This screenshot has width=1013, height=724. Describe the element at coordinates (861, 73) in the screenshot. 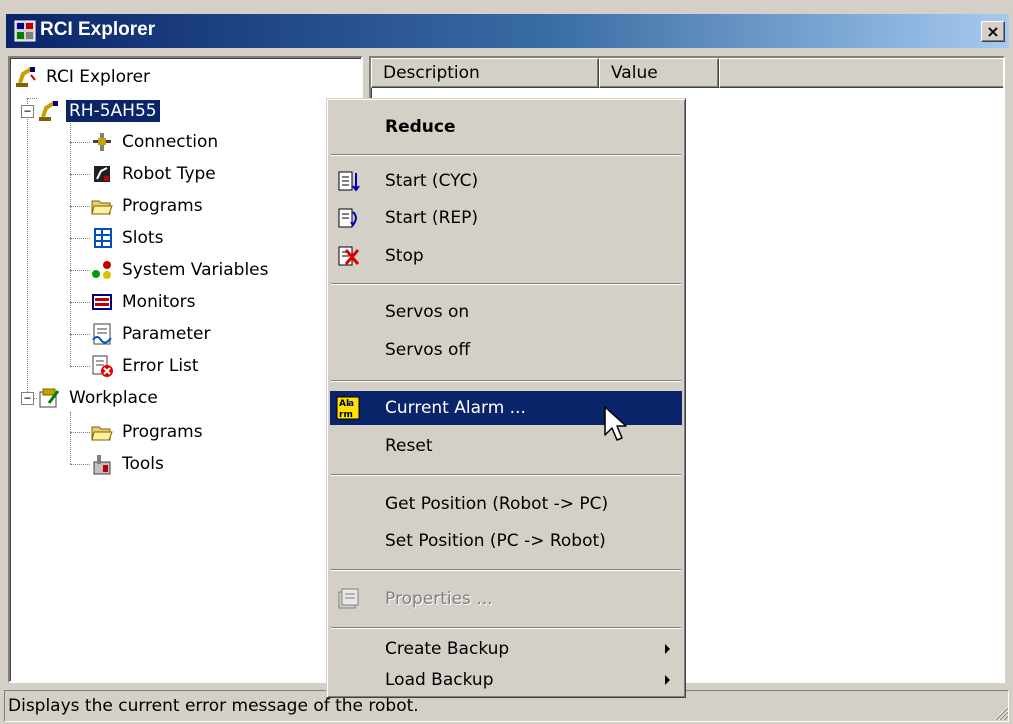

I see `column-header-filler` at that location.